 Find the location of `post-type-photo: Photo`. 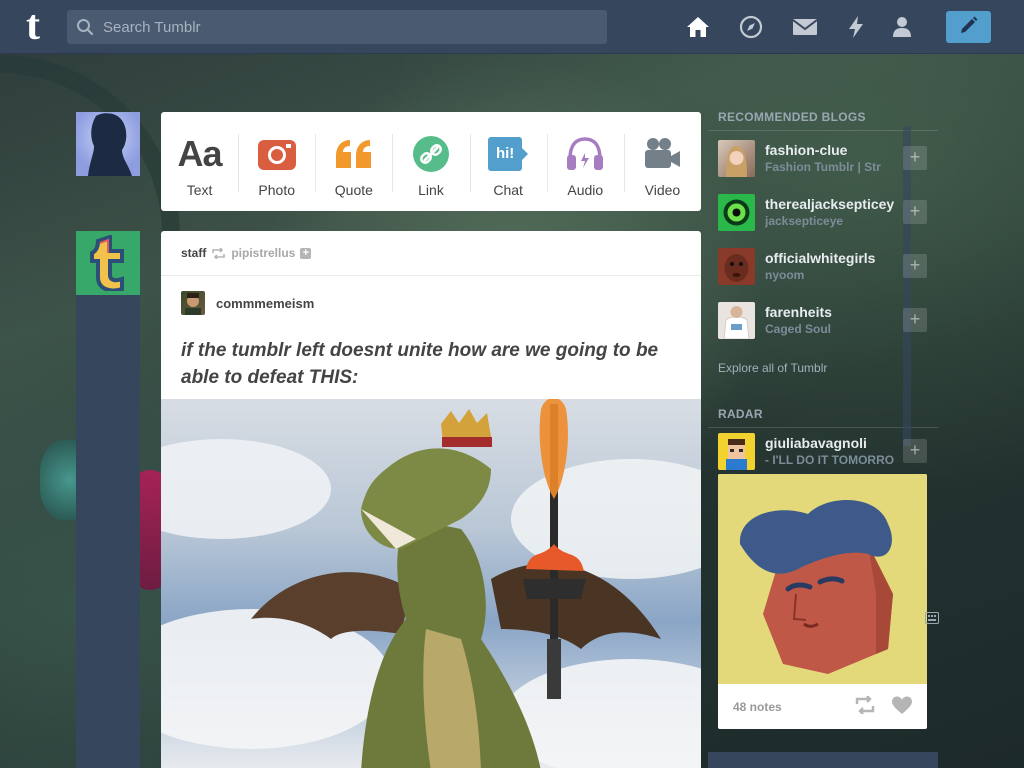

post-type-photo: Photo is located at coordinates (276, 161).